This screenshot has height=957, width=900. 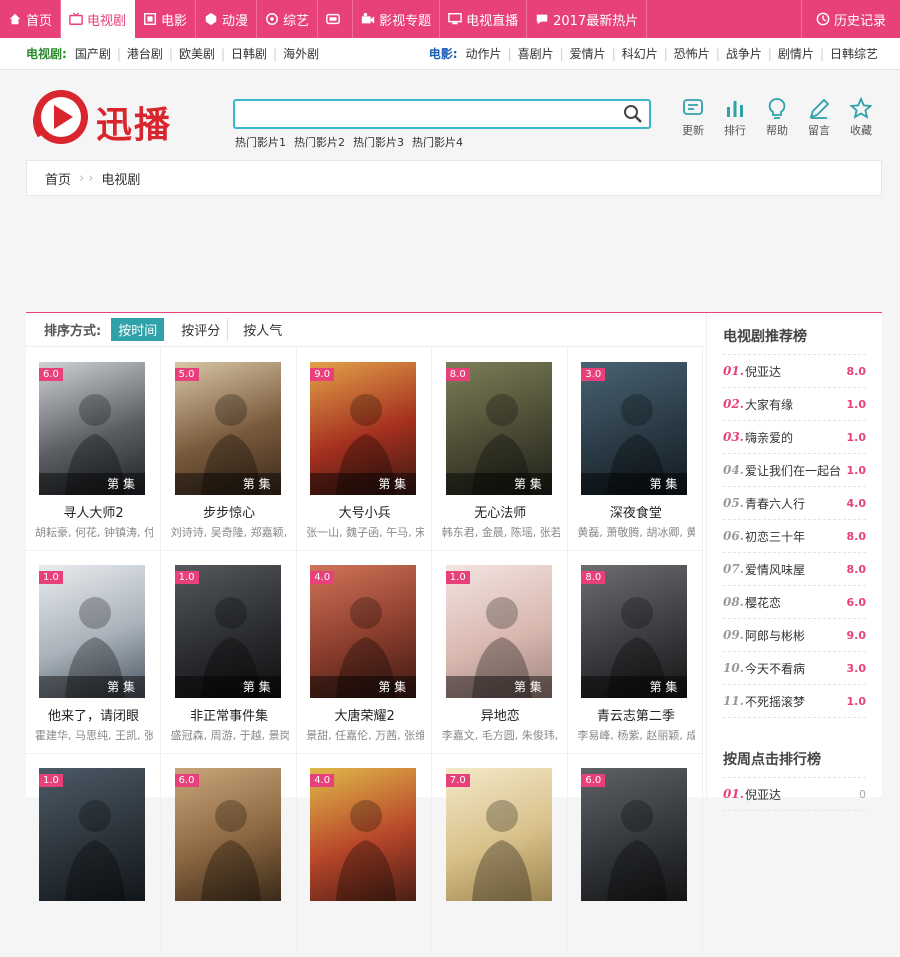 What do you see at coordinates (536, 53) in the screenshot?
I see `movie-category-link: 喜剧片` at bounding box center [536, 53].